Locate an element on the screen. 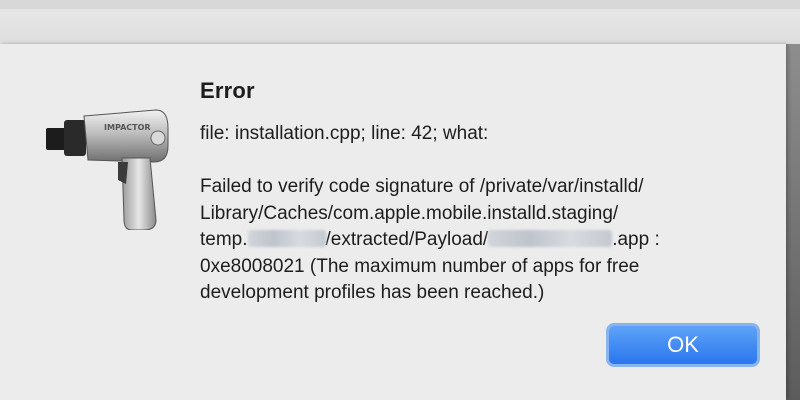 This screenshot has width=800, height=400. ok-button: OK is located at coordinates (683, 345).